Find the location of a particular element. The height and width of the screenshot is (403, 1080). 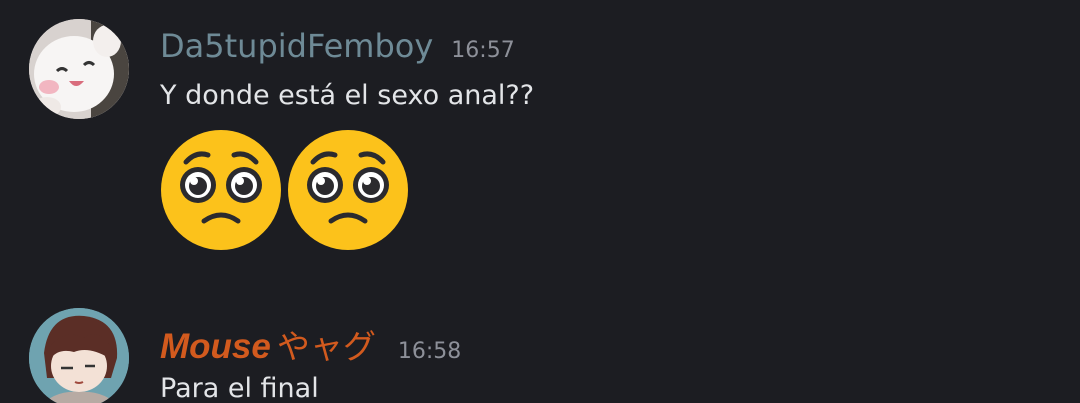

message-header: Da5tupidFemboy 16:57 is located at coordinates (337, 46).